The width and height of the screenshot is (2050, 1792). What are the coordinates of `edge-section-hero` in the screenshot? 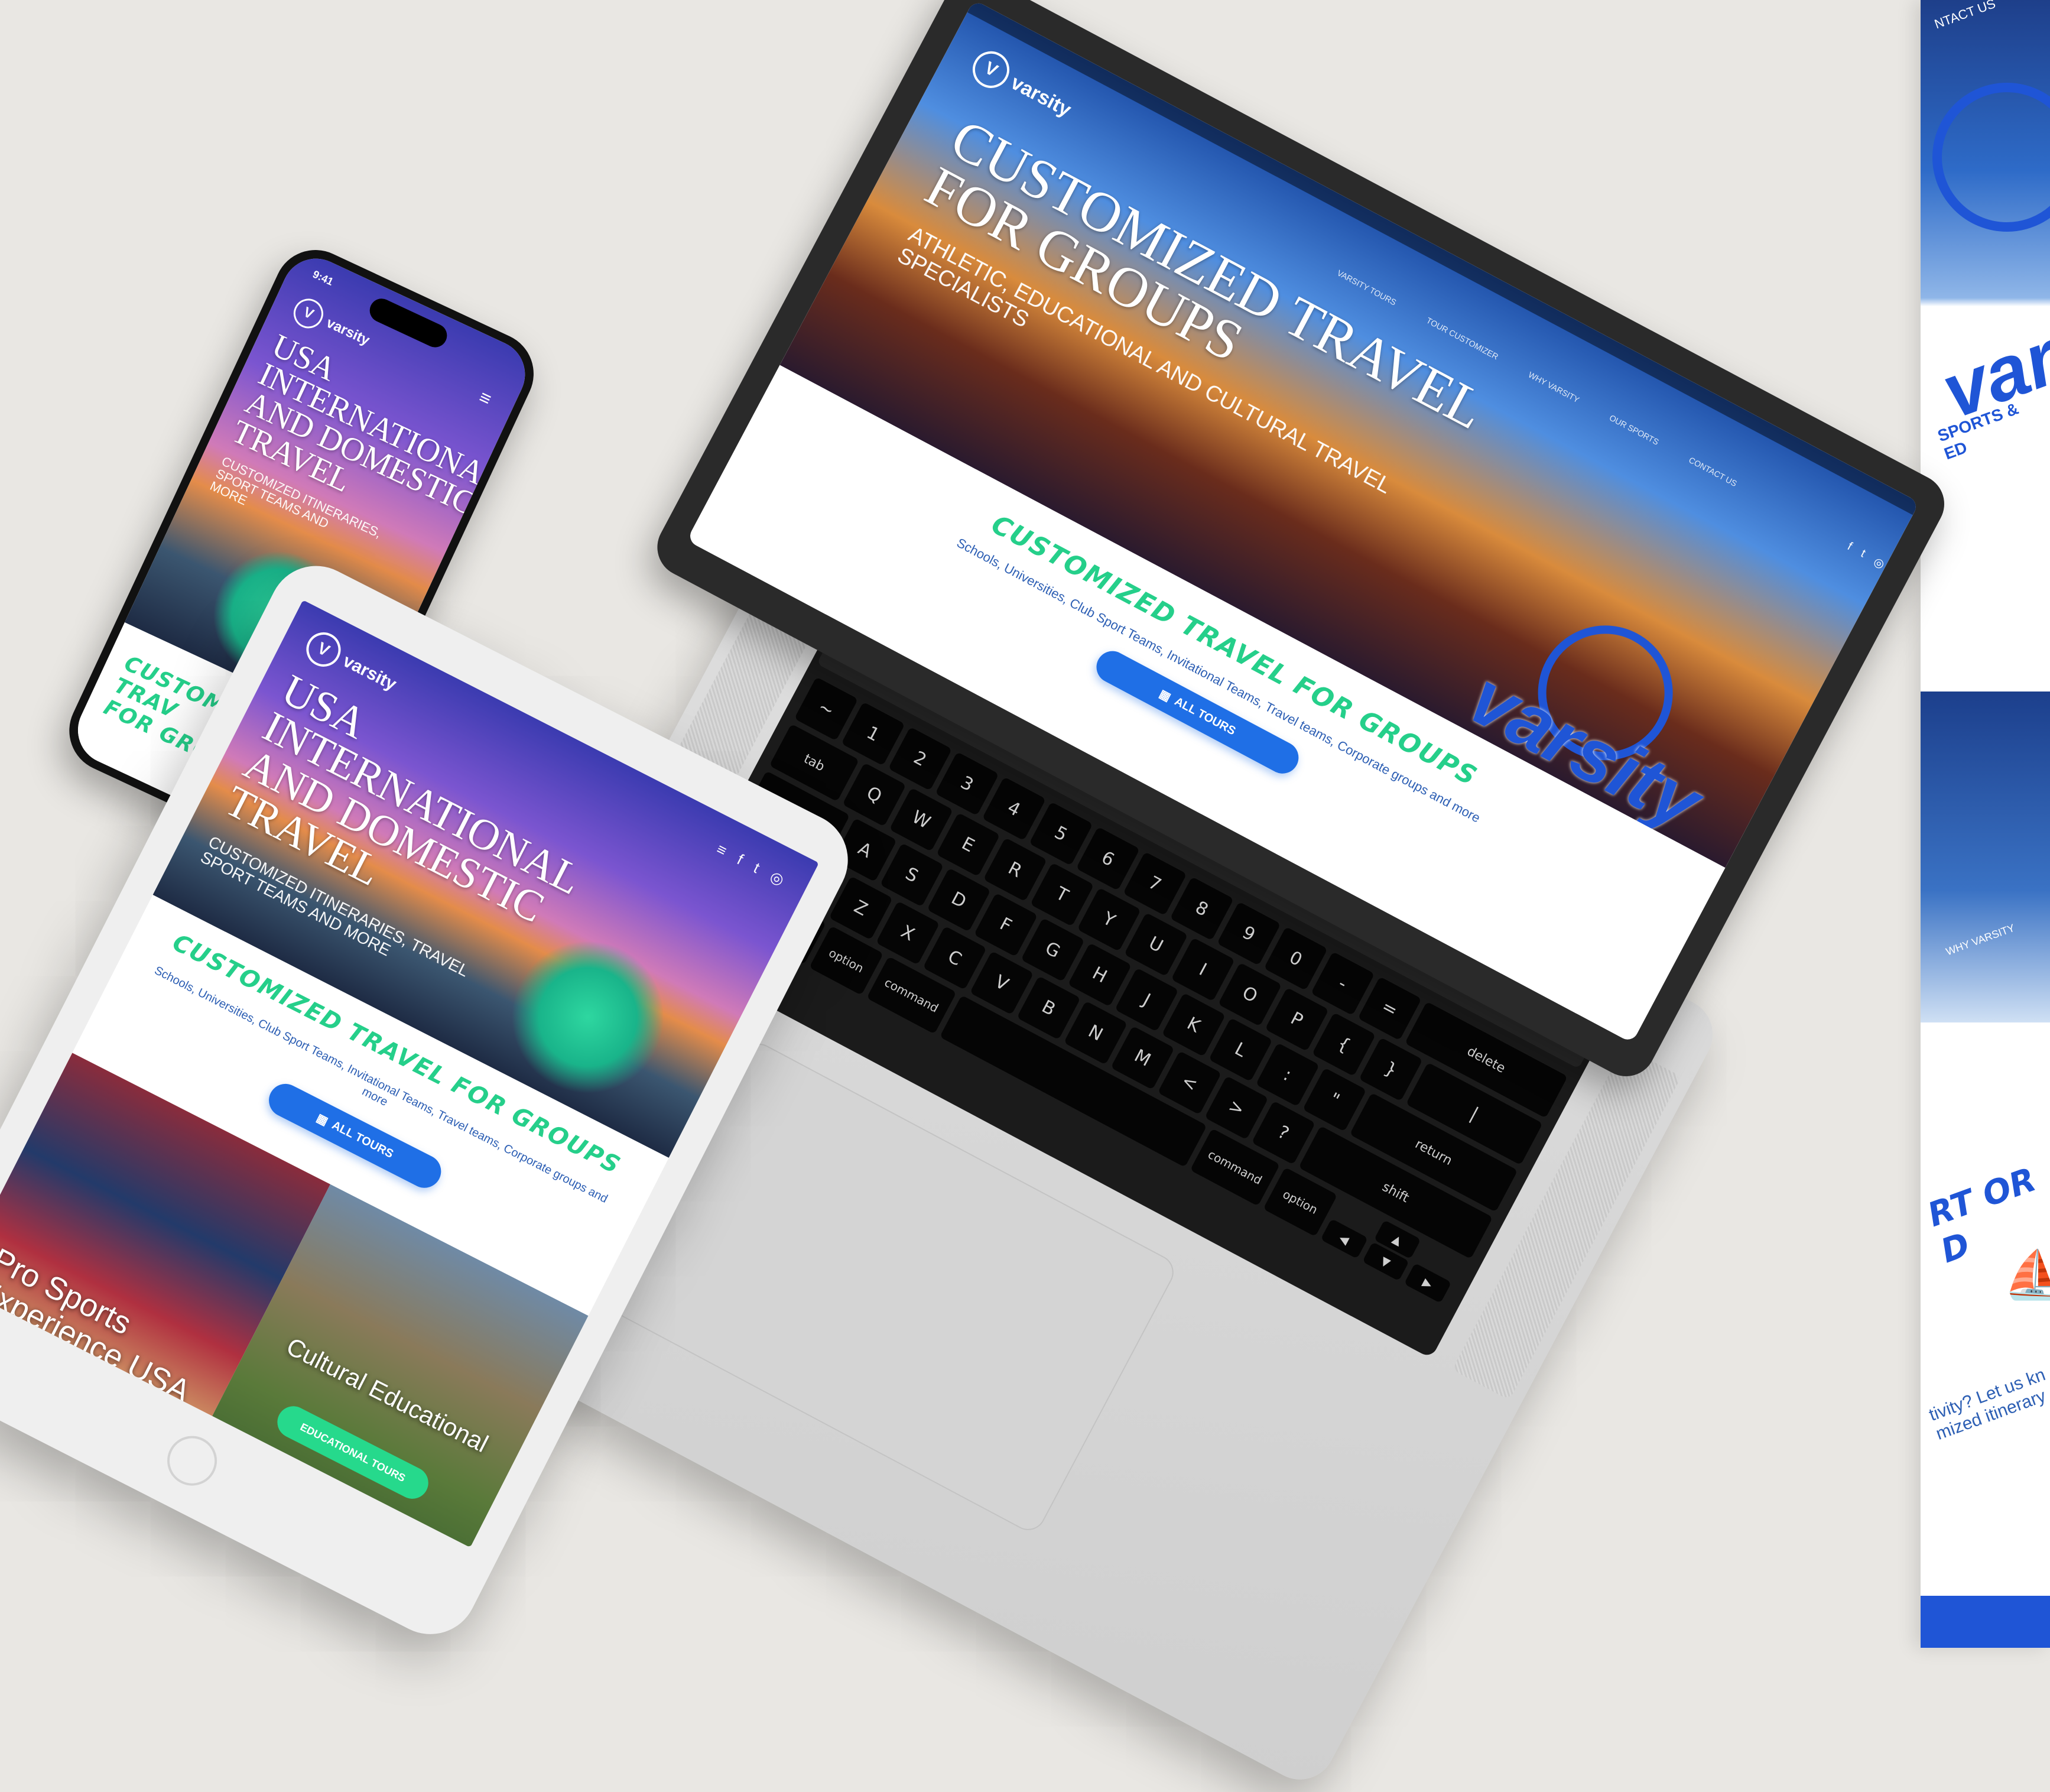 It's located at (1985, 857).